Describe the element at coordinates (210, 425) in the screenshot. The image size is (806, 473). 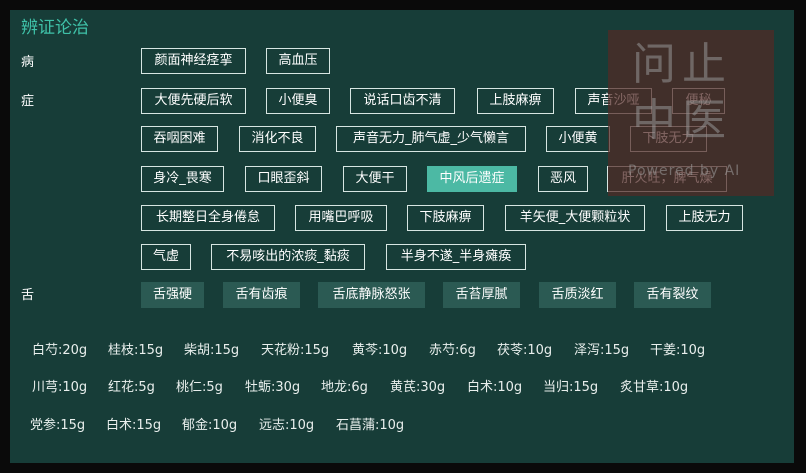
I see `herb-item: 郁金:10g` at that location.